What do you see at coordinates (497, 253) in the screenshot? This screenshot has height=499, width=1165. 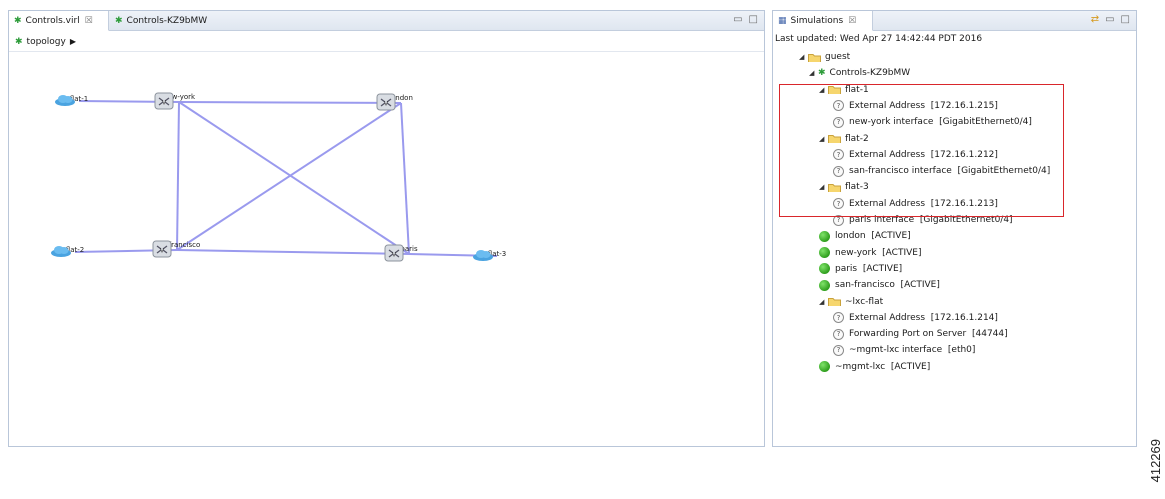 I see `node-flat-3: flat-3` at bounding box center [497, 253].